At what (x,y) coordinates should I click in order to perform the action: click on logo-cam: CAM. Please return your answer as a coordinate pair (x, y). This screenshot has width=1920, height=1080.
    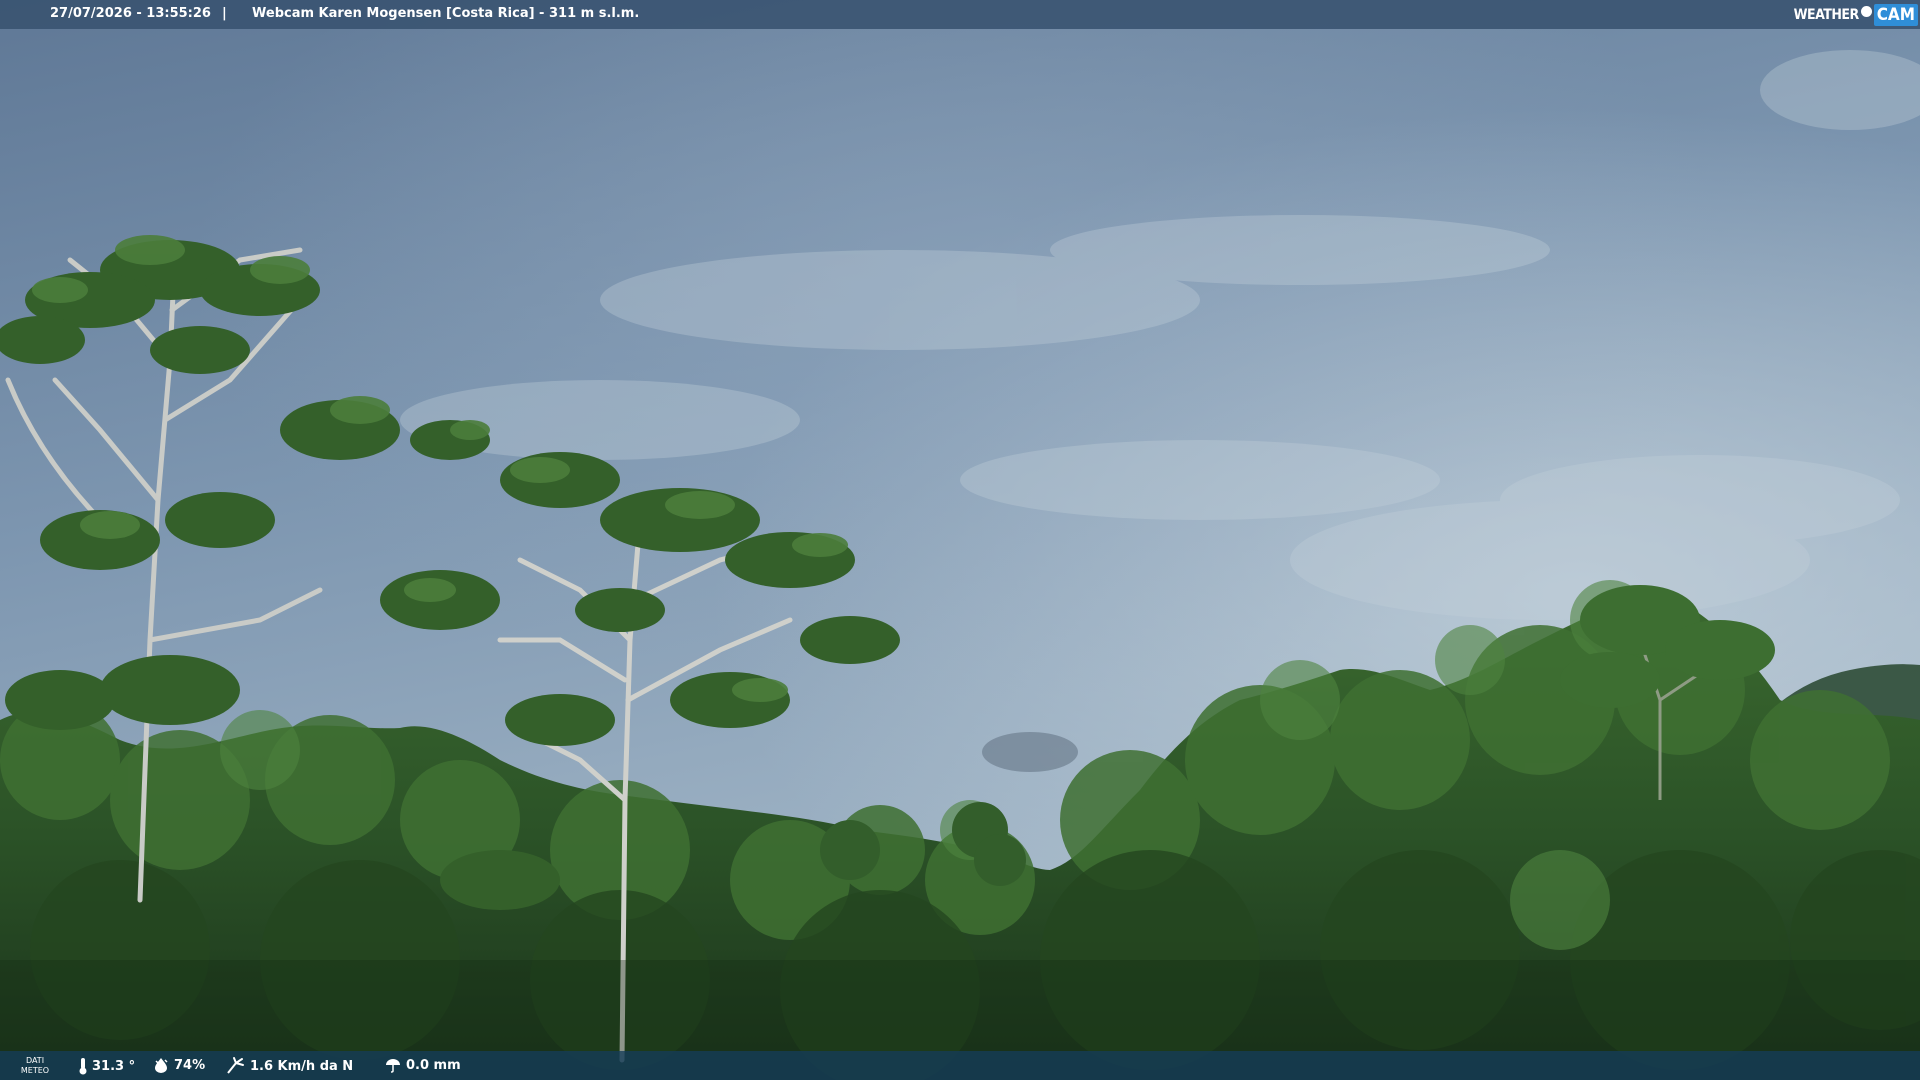
    Looking at the image, I should click on (1895, 14).